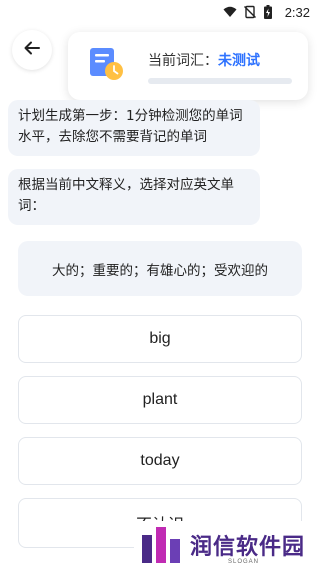  What do you see at coordinates (107, 63) in the screenshot?
I see `vocabulary-clock-icon` at bounding box center [107, 63].